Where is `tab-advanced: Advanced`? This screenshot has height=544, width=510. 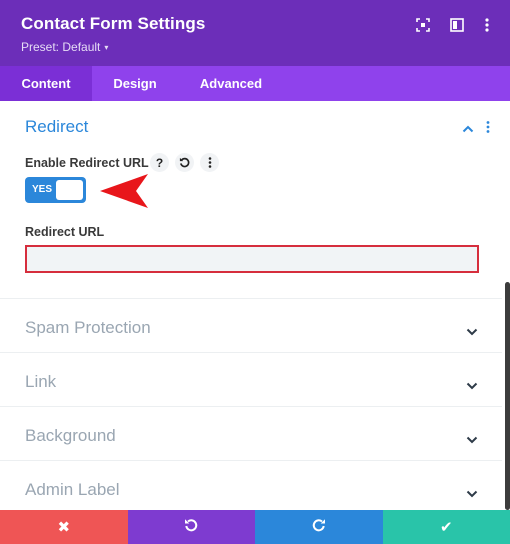 tab-advanced: Advanced is located at coordinates (231, 83).